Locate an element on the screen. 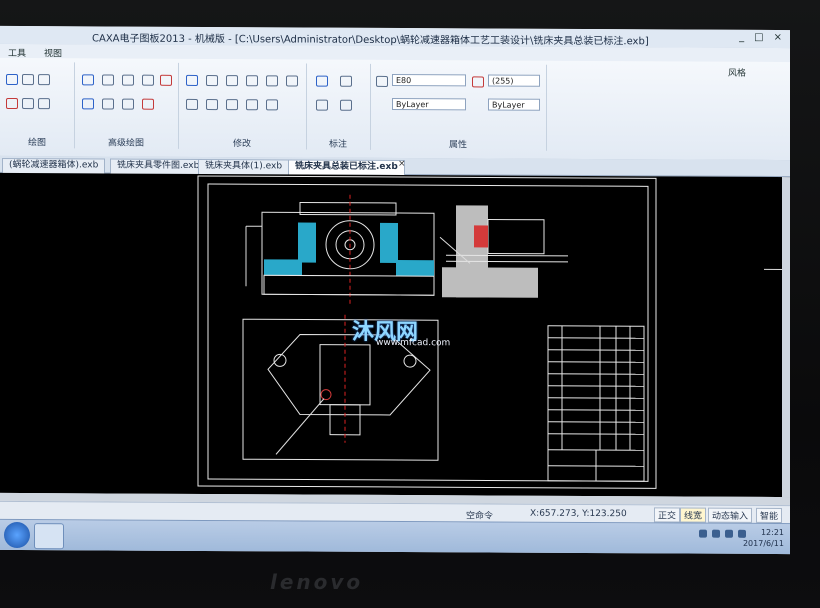  style-label: 风格 is located at coordinates (737, 72).